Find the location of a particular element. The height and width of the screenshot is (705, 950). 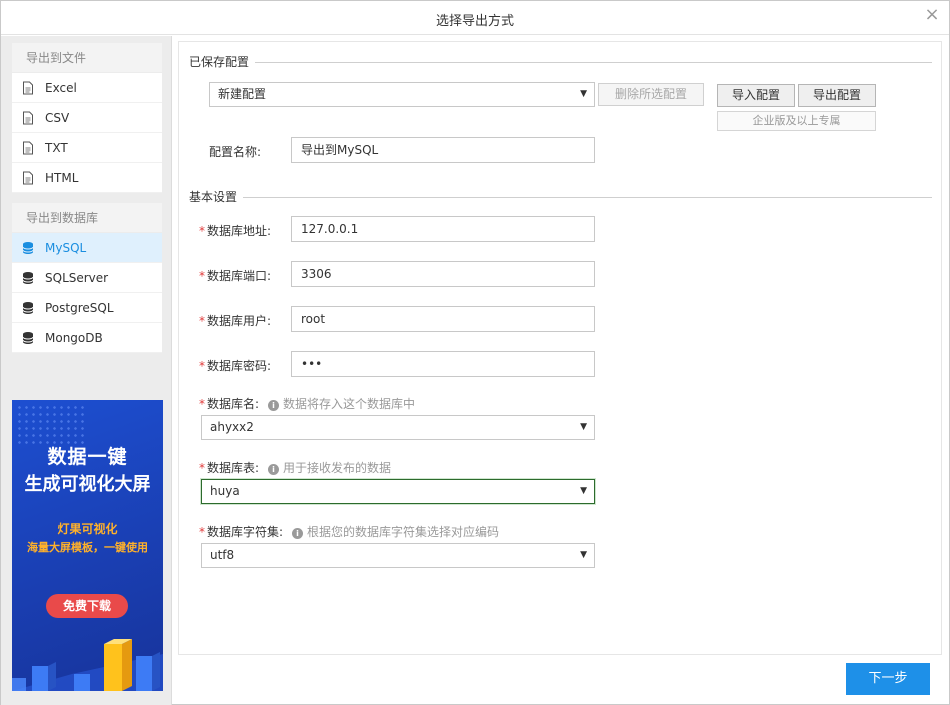

sidebar-item-label: CSV is located at coordinates (57, 118).